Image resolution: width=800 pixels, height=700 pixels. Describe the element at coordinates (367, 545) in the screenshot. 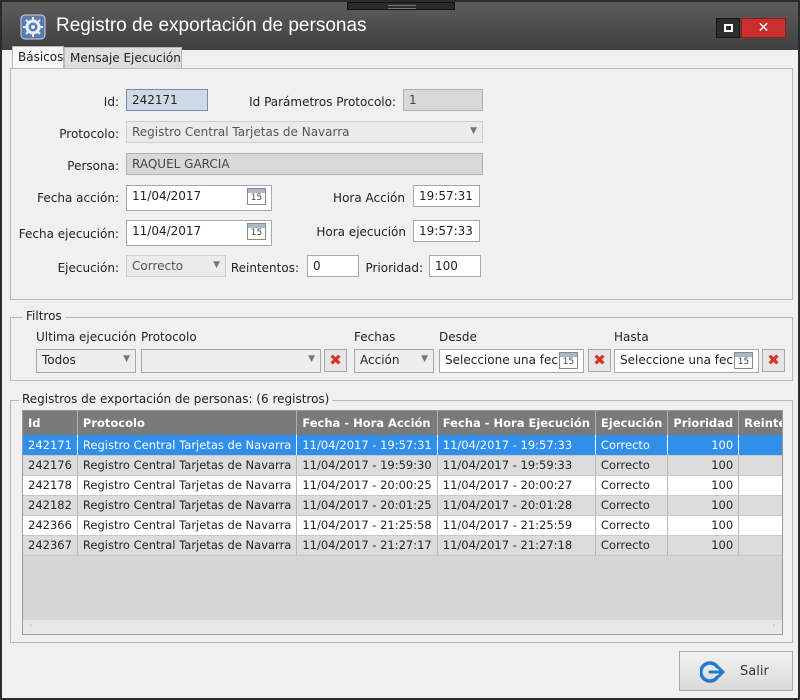

I see `table-cell: 11/04/2017 - 21:27:17` at that location.